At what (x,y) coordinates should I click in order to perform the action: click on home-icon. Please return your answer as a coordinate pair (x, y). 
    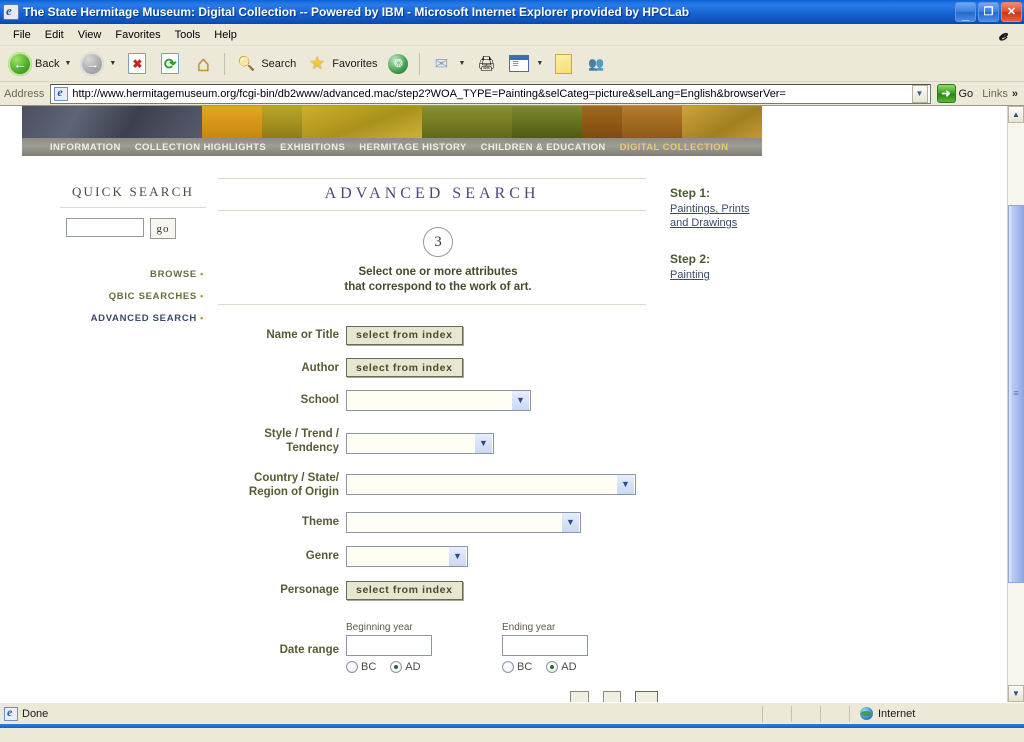
    Looking at the image, I should click on (203, 64).